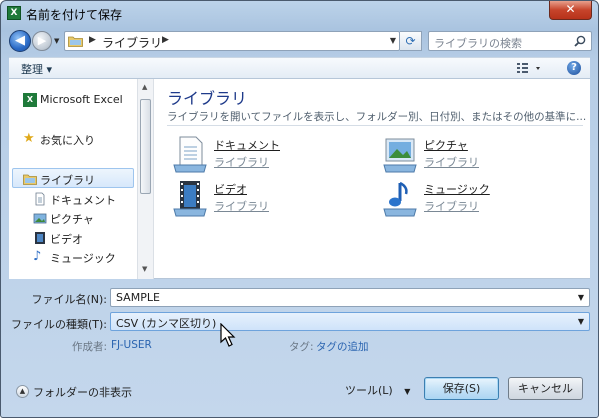  What do you see at coordinates (190, 199) in the screenshot?
I see `videos-library-icon` at bounding box center [190, 199].